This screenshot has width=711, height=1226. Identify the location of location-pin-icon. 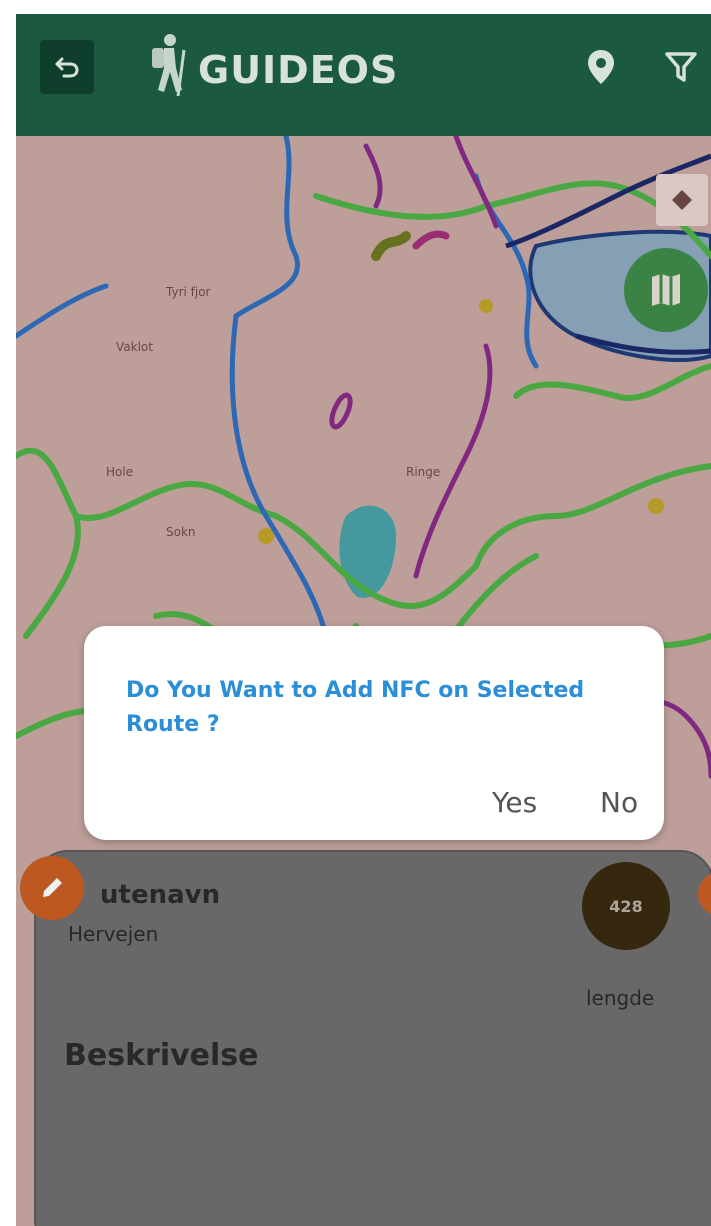
(601, 67).